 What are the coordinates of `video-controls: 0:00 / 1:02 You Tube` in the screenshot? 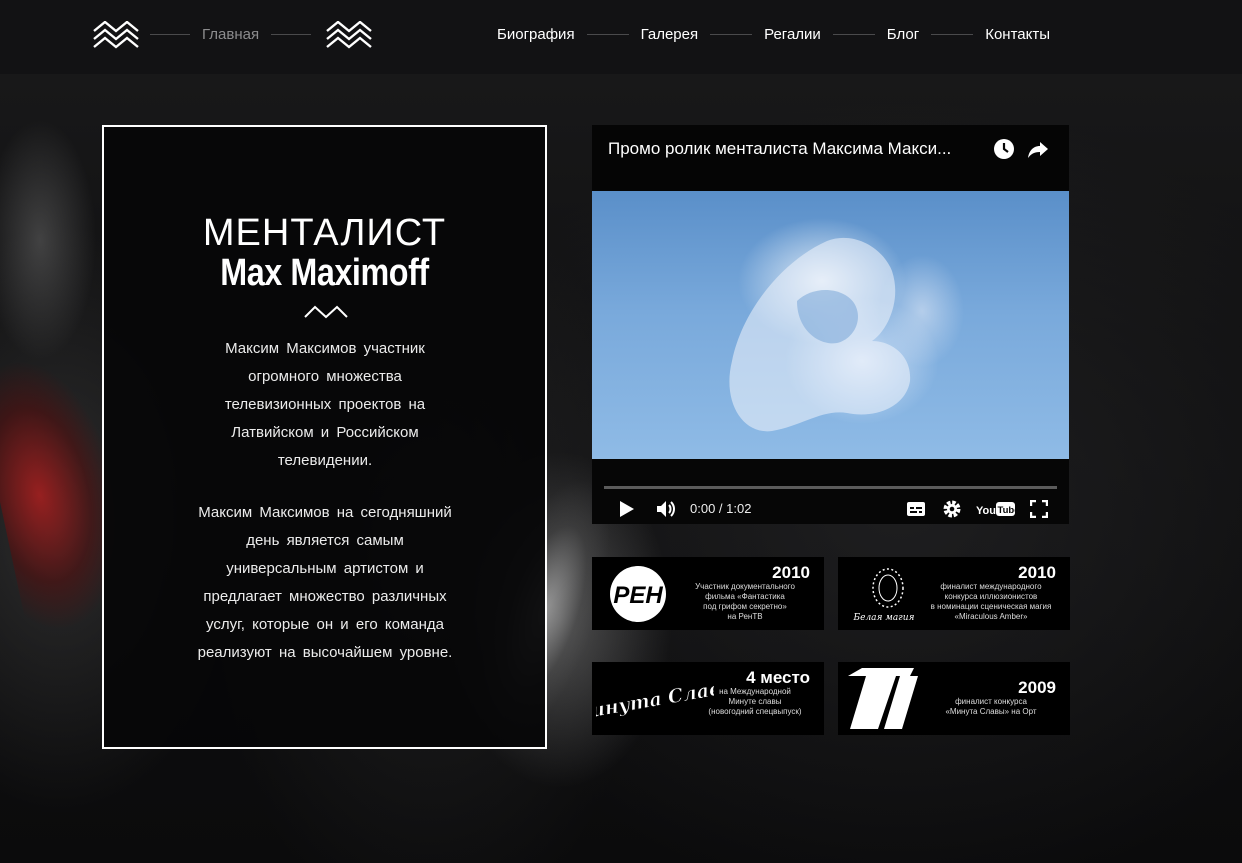 It's located at (830, 491).